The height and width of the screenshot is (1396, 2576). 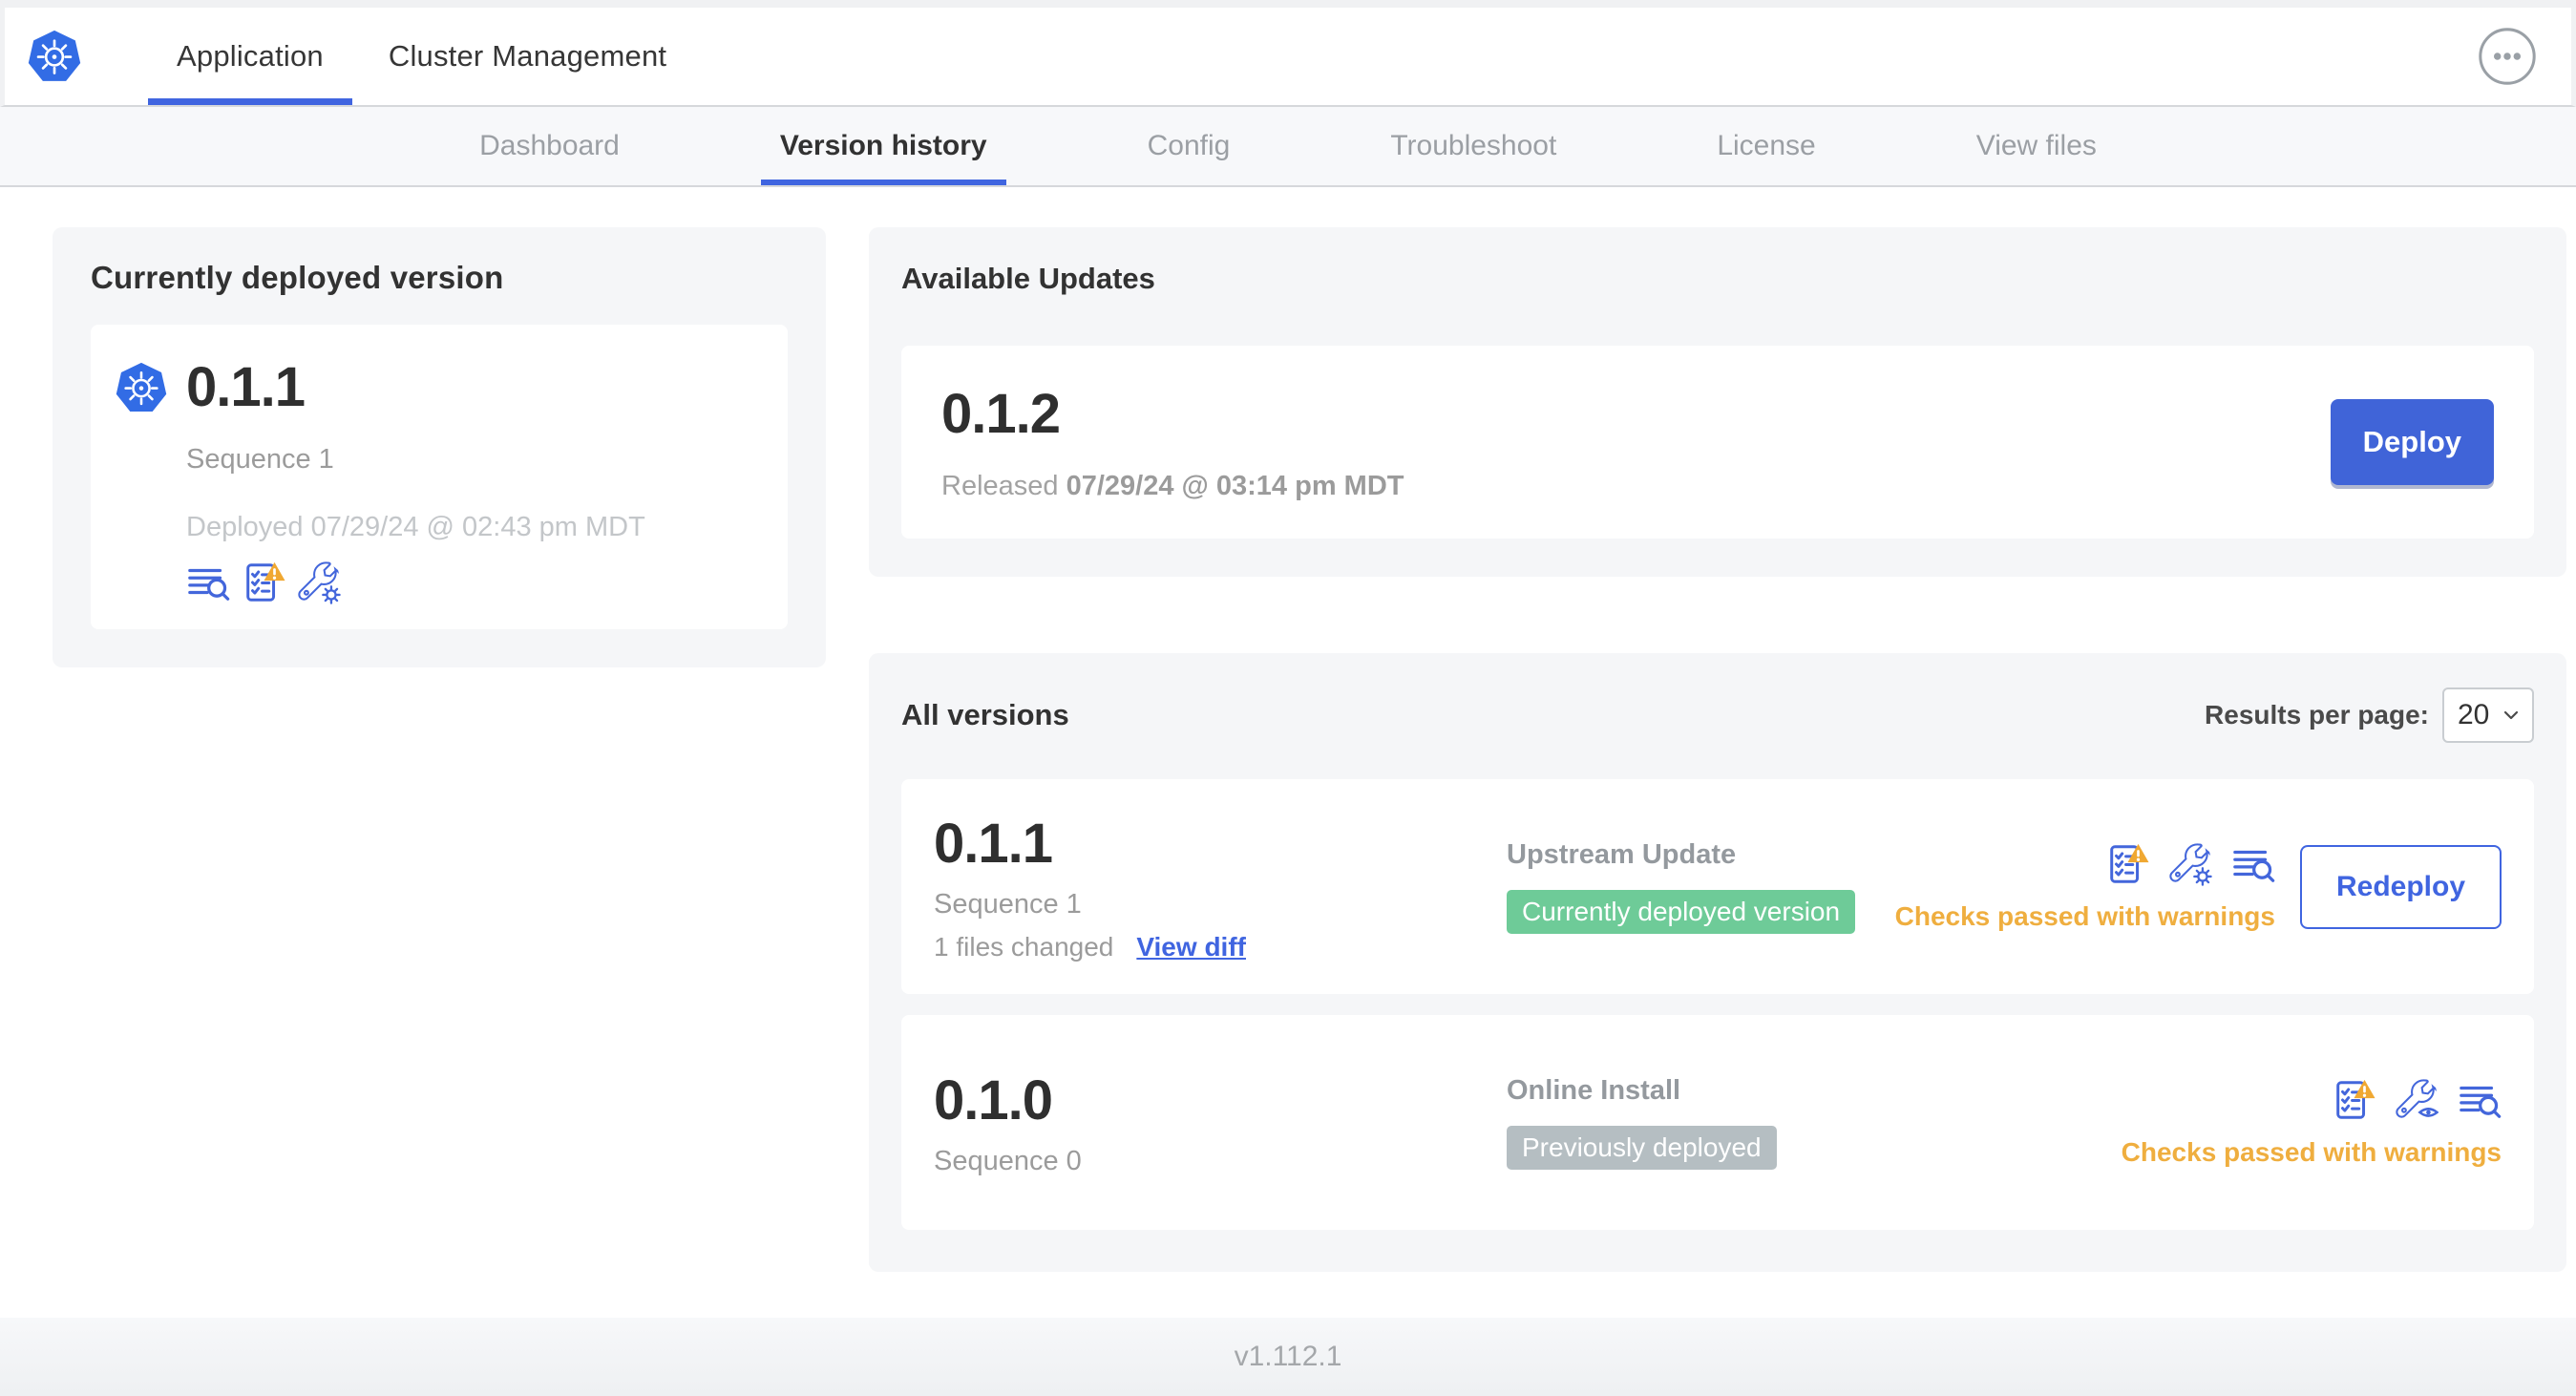 I want to click on all-versions-header: All versions Results per page: 20, so click(x=1717, y=715).